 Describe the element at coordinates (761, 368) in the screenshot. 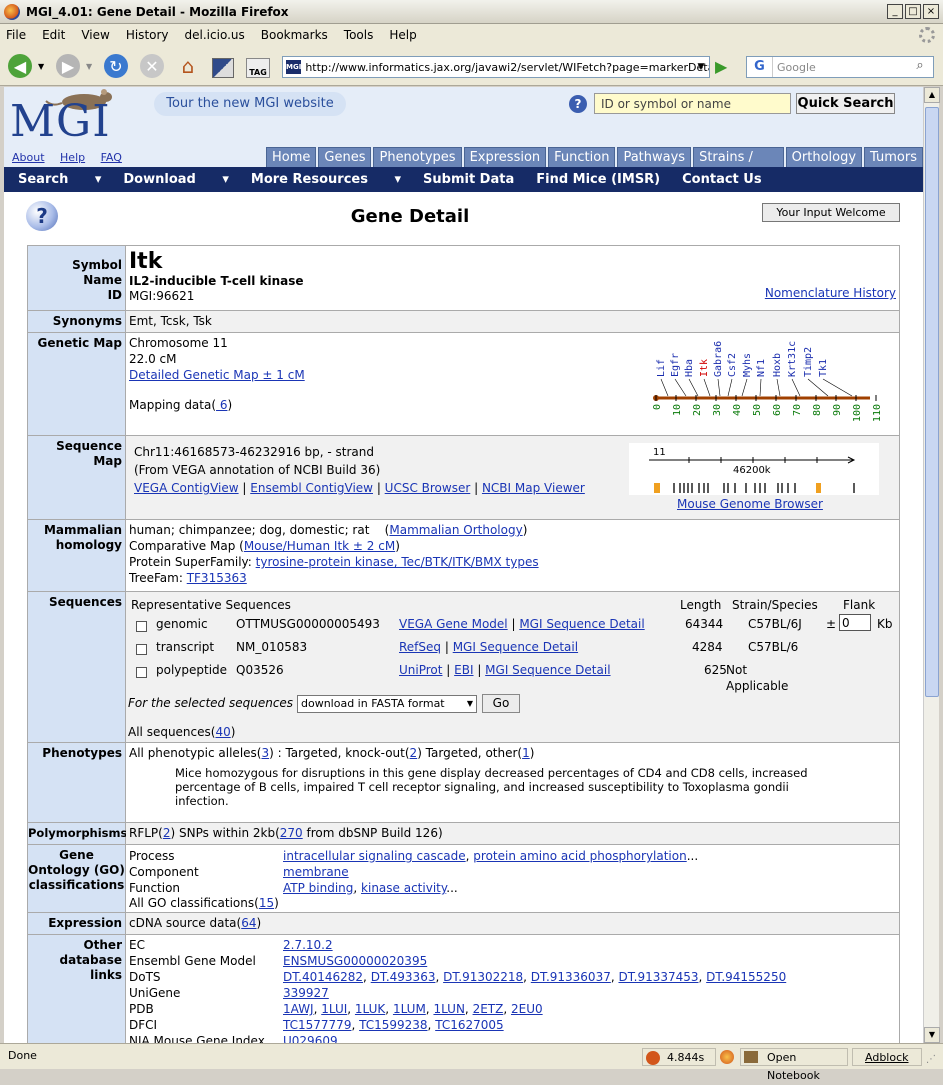

I see `gene-marker-label: Nf1` at that location.